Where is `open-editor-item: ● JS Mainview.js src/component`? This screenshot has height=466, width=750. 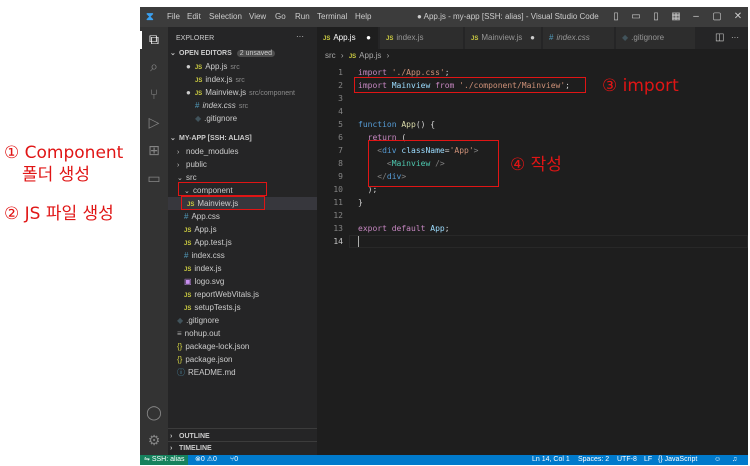
open-editor-item: ● JS Mainview.js src/component is located at coordinates (242, 92).